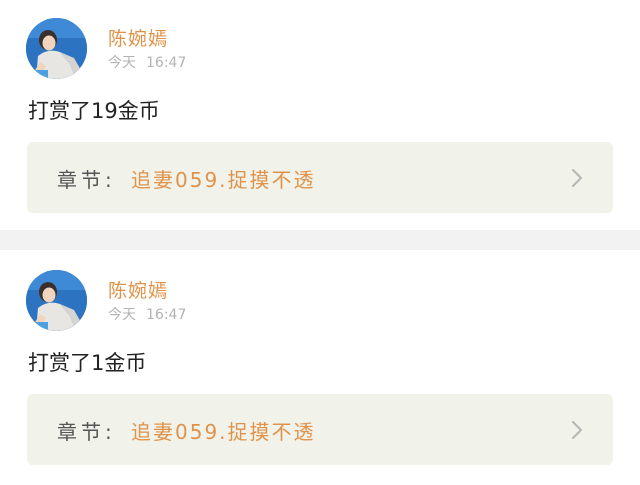 The image size is (640, 485). I want to click on reward-message: 打赏了19金币, so click(94, 111).